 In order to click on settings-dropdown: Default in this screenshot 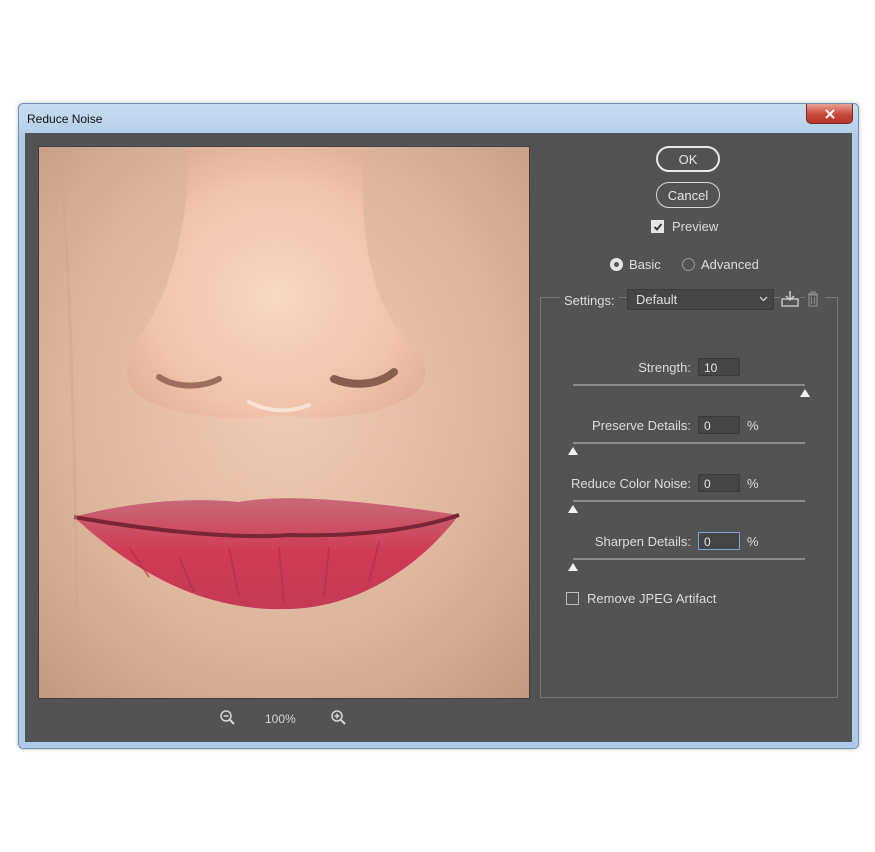, I will do `click(700, 299)`.